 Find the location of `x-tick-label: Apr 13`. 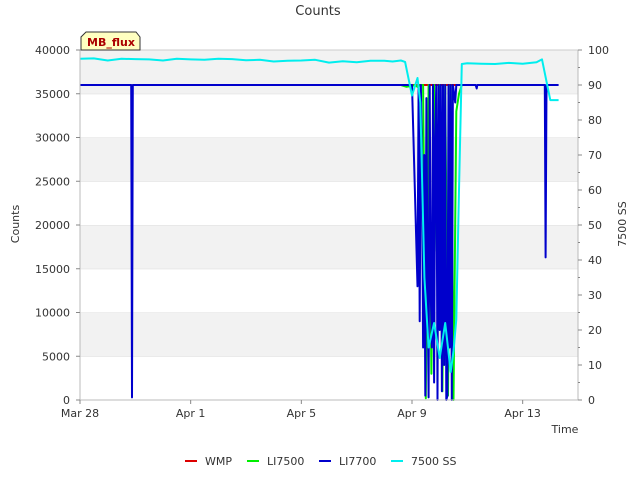

x-tick-label: Apr 13 is located at coordinates (522, 413).